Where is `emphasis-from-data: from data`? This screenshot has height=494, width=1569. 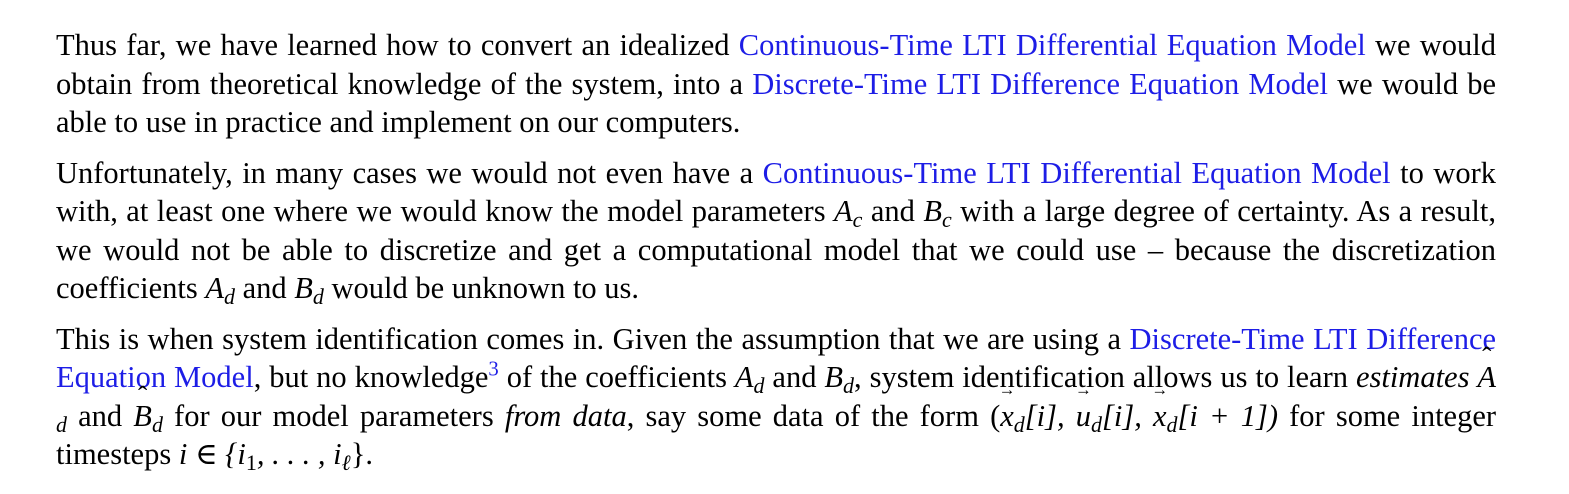 emphasis-from-data: from data is located at coordinates (565, 415).